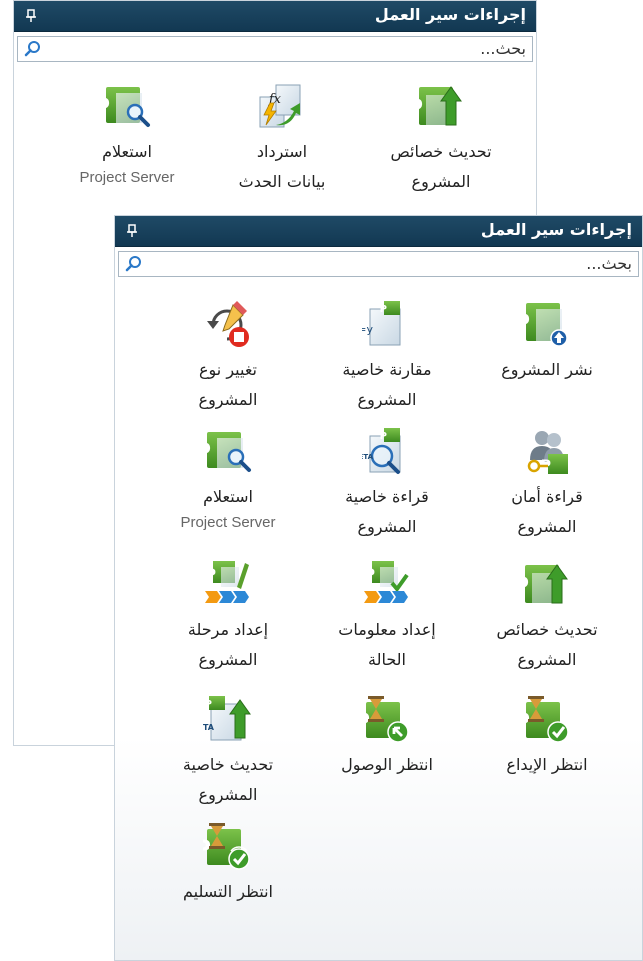  What do you see at coordinates (228, 779) in the screenshot?
I see `tile-label: تحديث خاصية المشروع` at bounding box center [228, 779].